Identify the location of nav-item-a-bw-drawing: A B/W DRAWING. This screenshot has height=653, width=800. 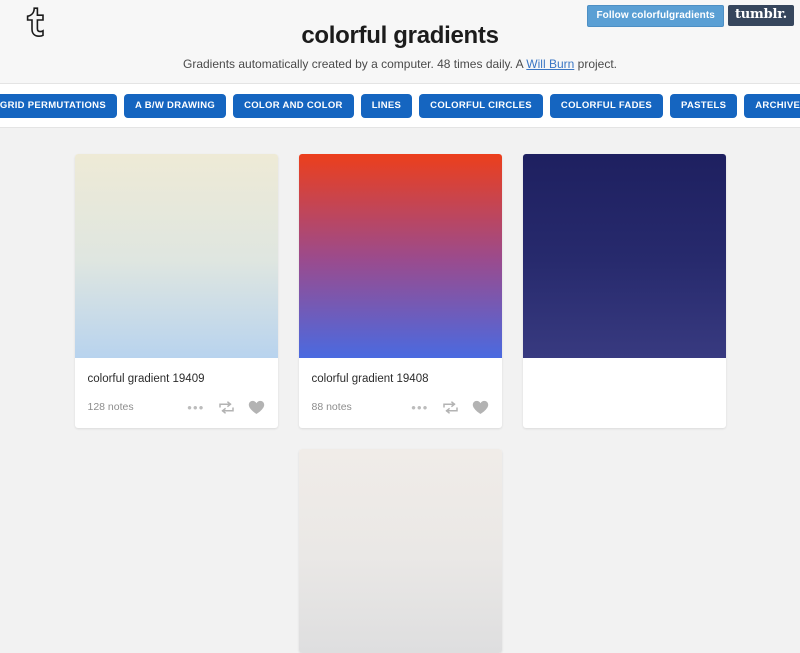
(175, 105).